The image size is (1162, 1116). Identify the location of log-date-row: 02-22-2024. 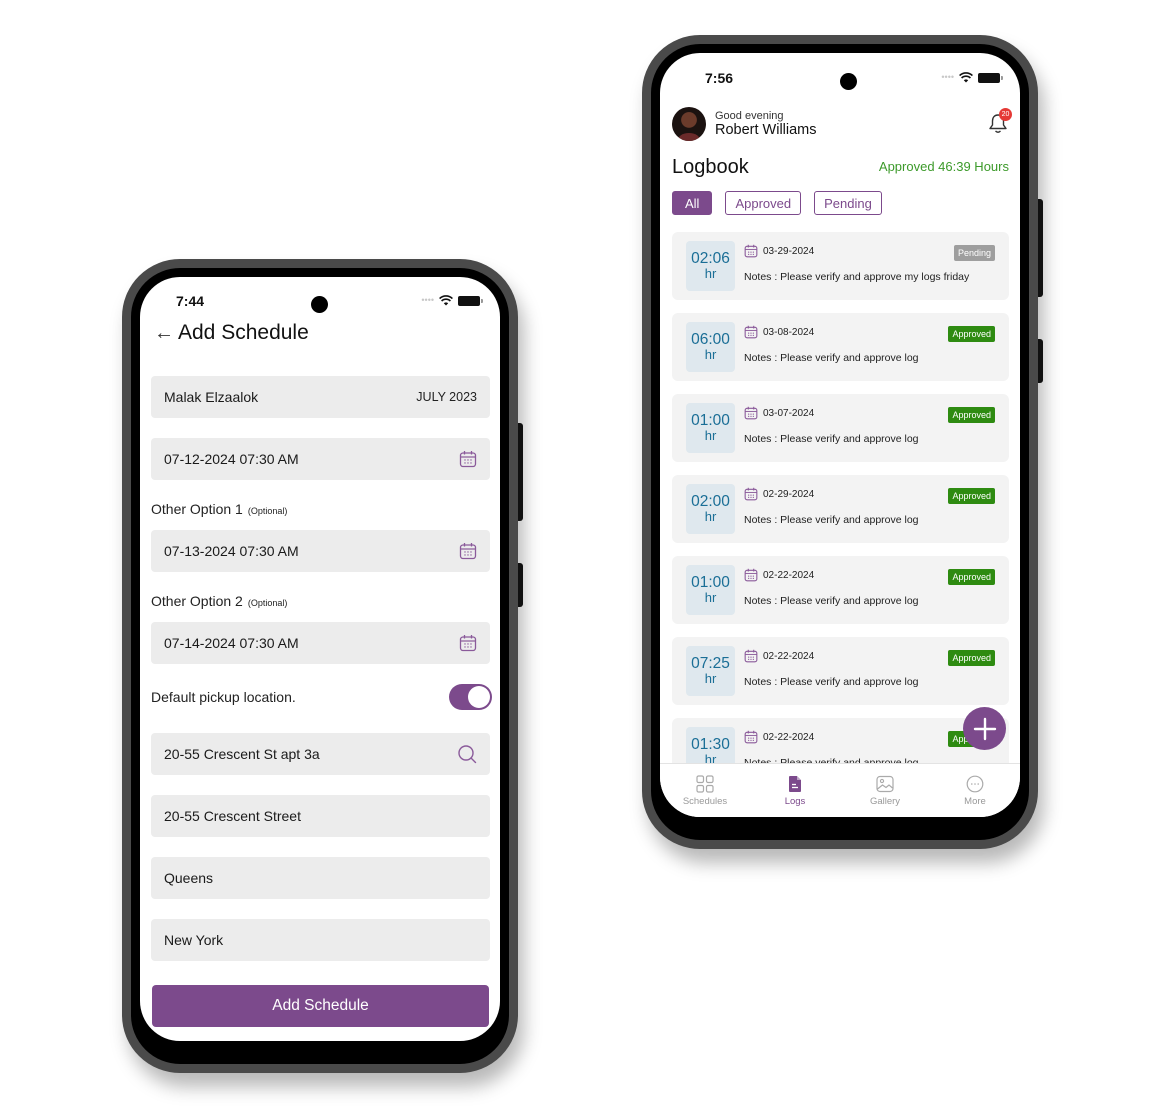
(779, 656).